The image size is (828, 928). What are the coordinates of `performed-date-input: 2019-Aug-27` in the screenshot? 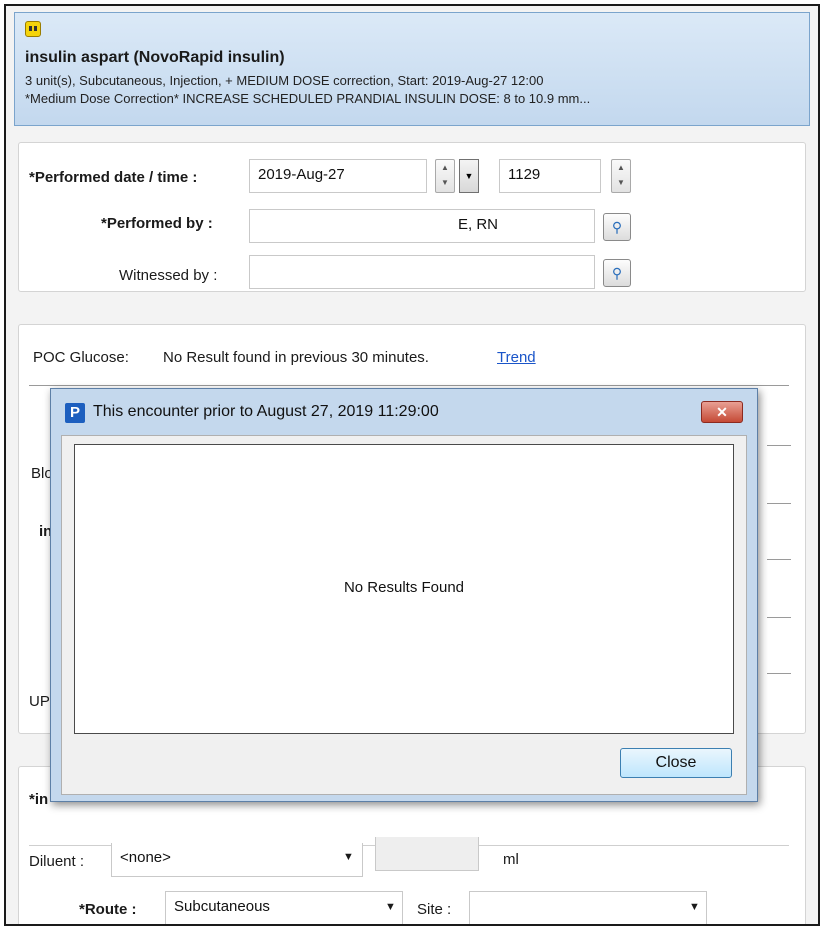 It's located at (338, 176).